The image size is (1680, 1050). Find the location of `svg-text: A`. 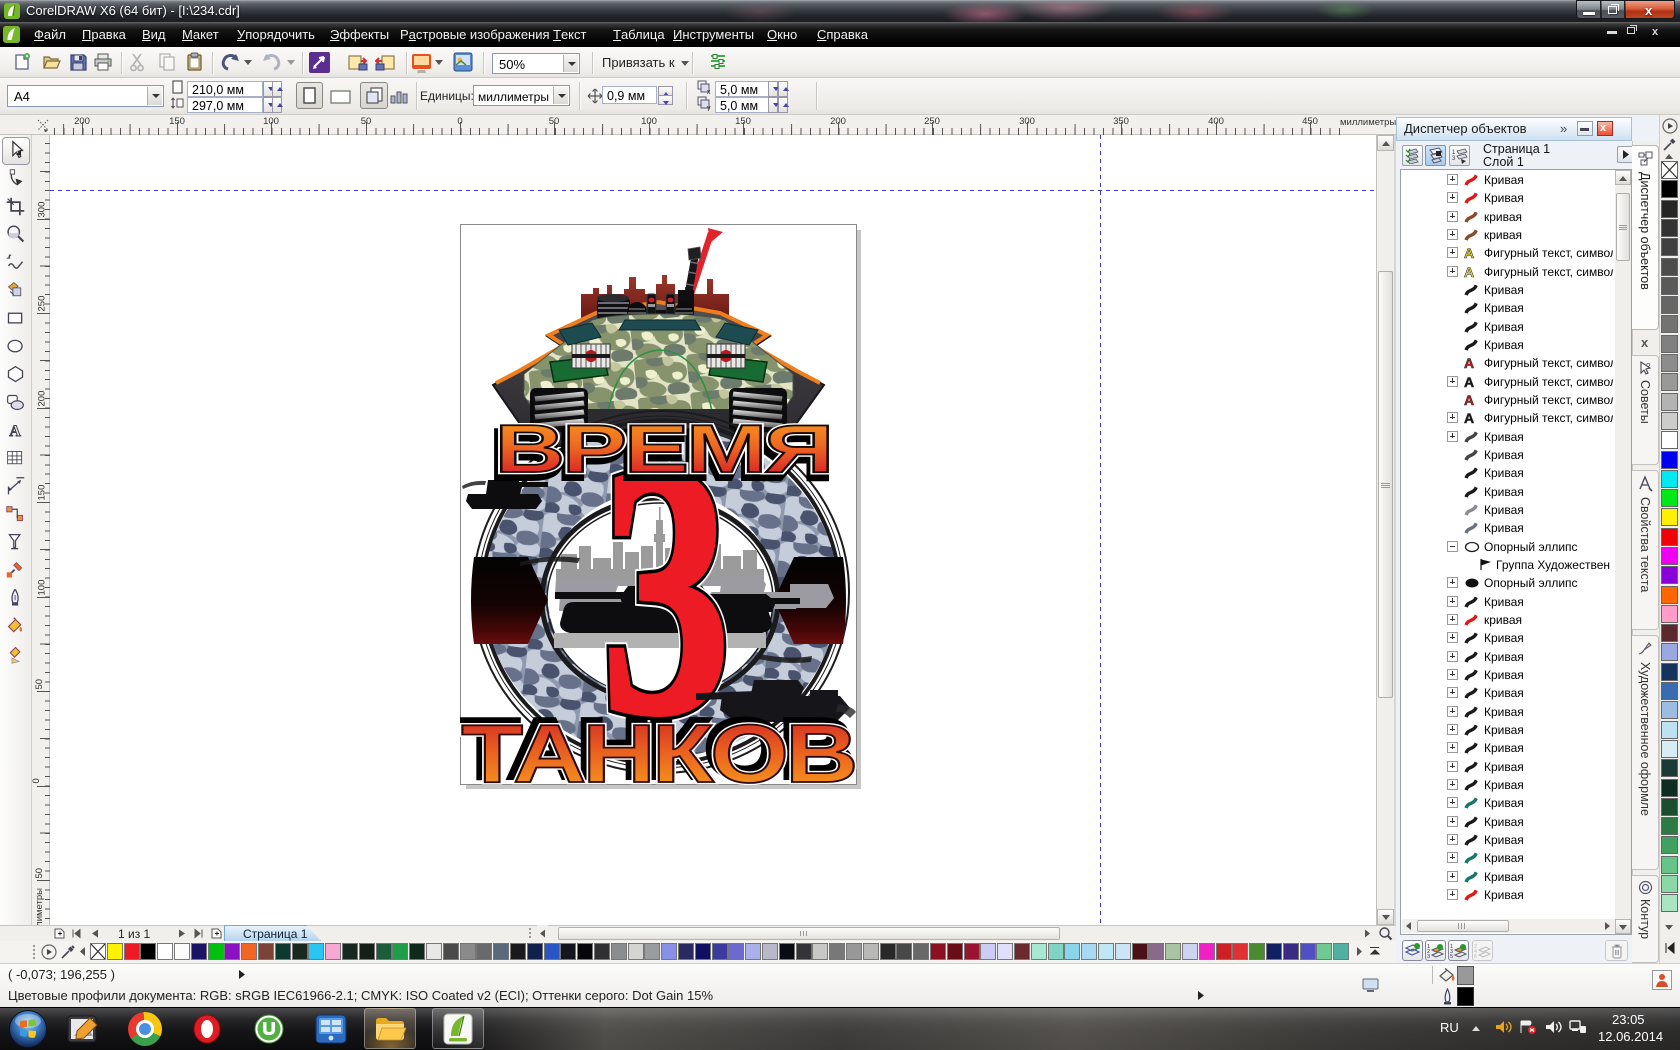

svg-text: A is located at coordinates (15, 431).